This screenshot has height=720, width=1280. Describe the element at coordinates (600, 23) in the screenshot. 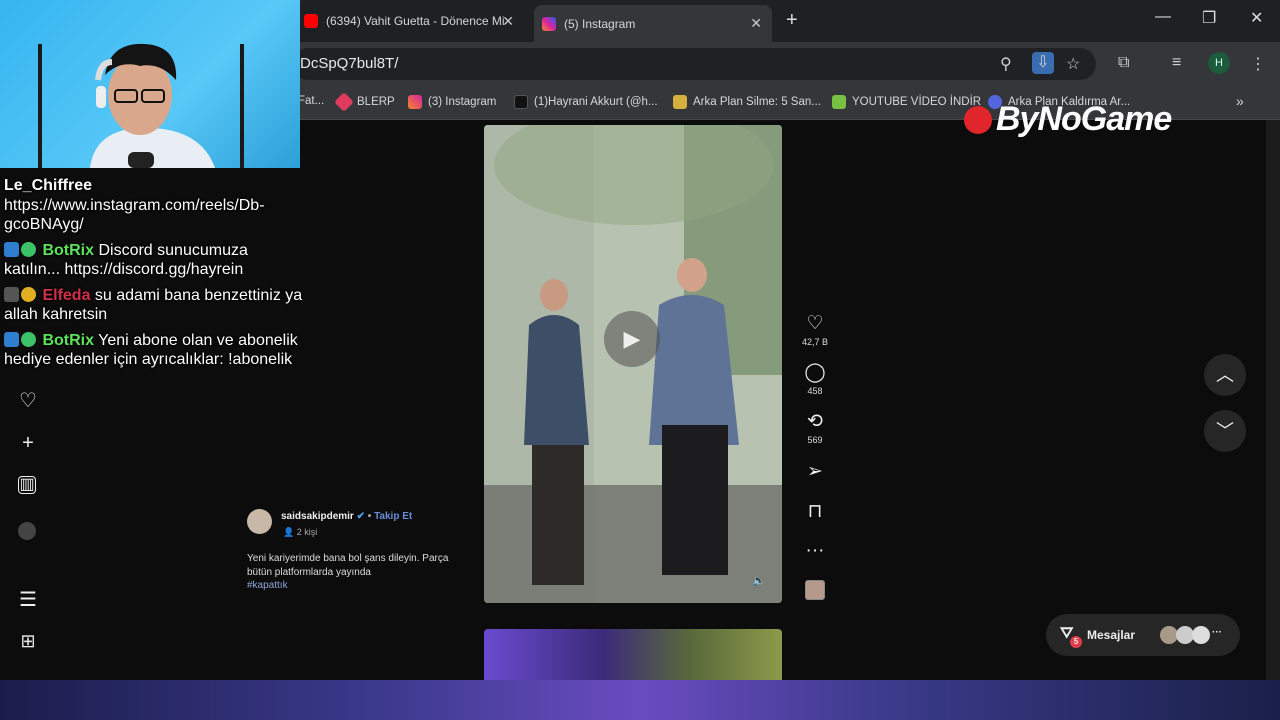

I see `tab-title: (5) Instagram` at that location.